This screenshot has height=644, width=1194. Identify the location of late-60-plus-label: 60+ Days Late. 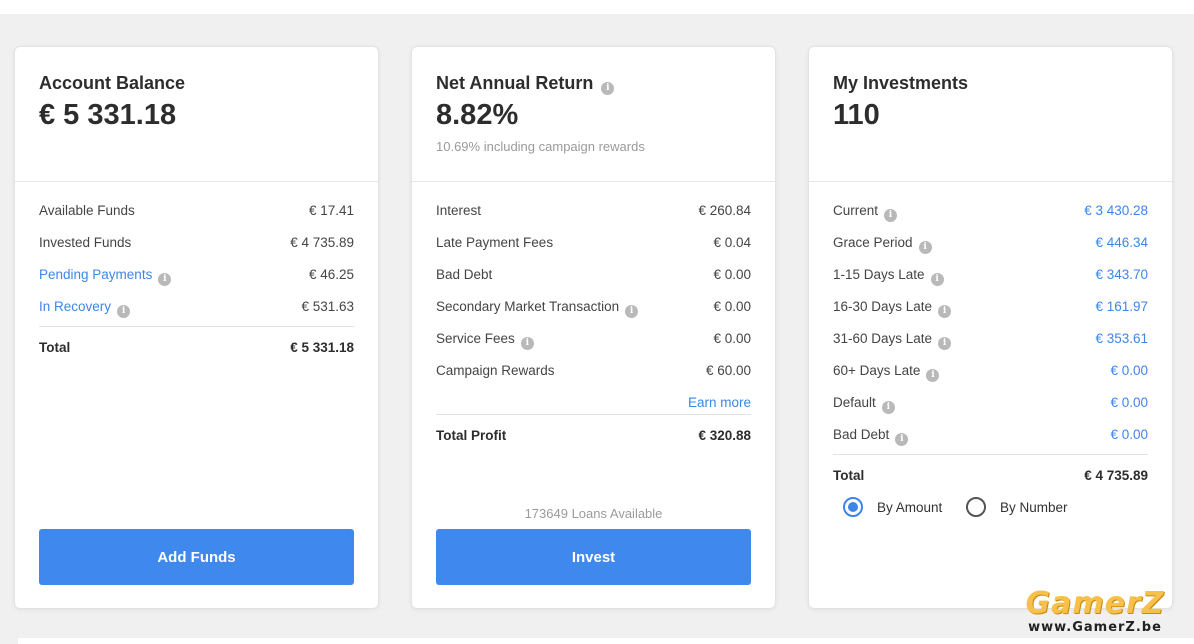
(877, 370).